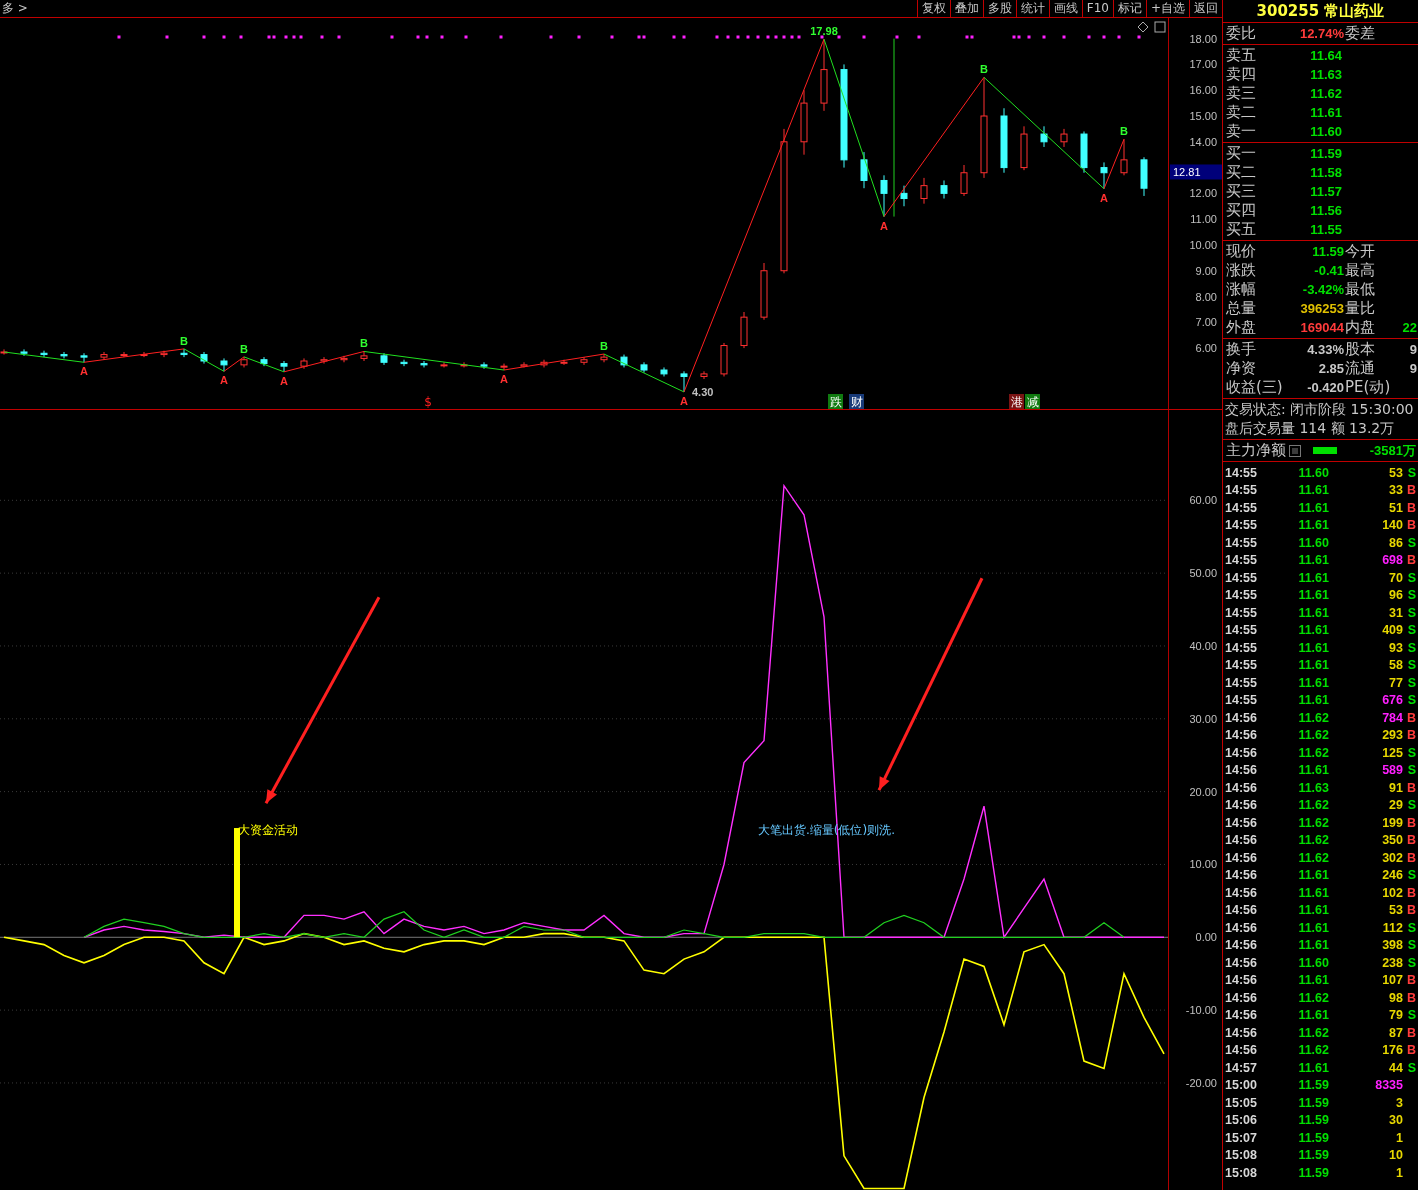 This screenshot has width=1418, height=1190. I want to click on diamond-icon, so click(1143, 27).